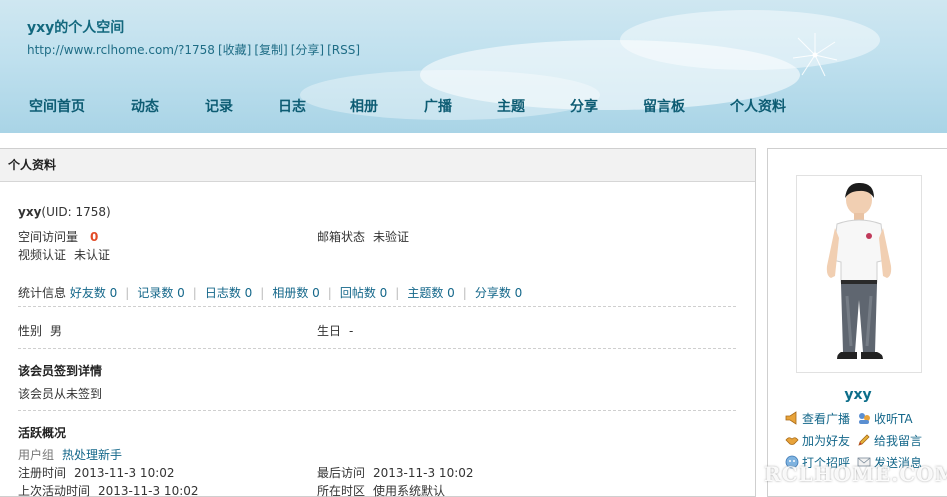 Image resolution: width=947 pixels, height=497 pixels. What do you see at coordinates (511, 106) in the screenshot?
I see `nav-thread: 主题` at bounding box center [511, 106].